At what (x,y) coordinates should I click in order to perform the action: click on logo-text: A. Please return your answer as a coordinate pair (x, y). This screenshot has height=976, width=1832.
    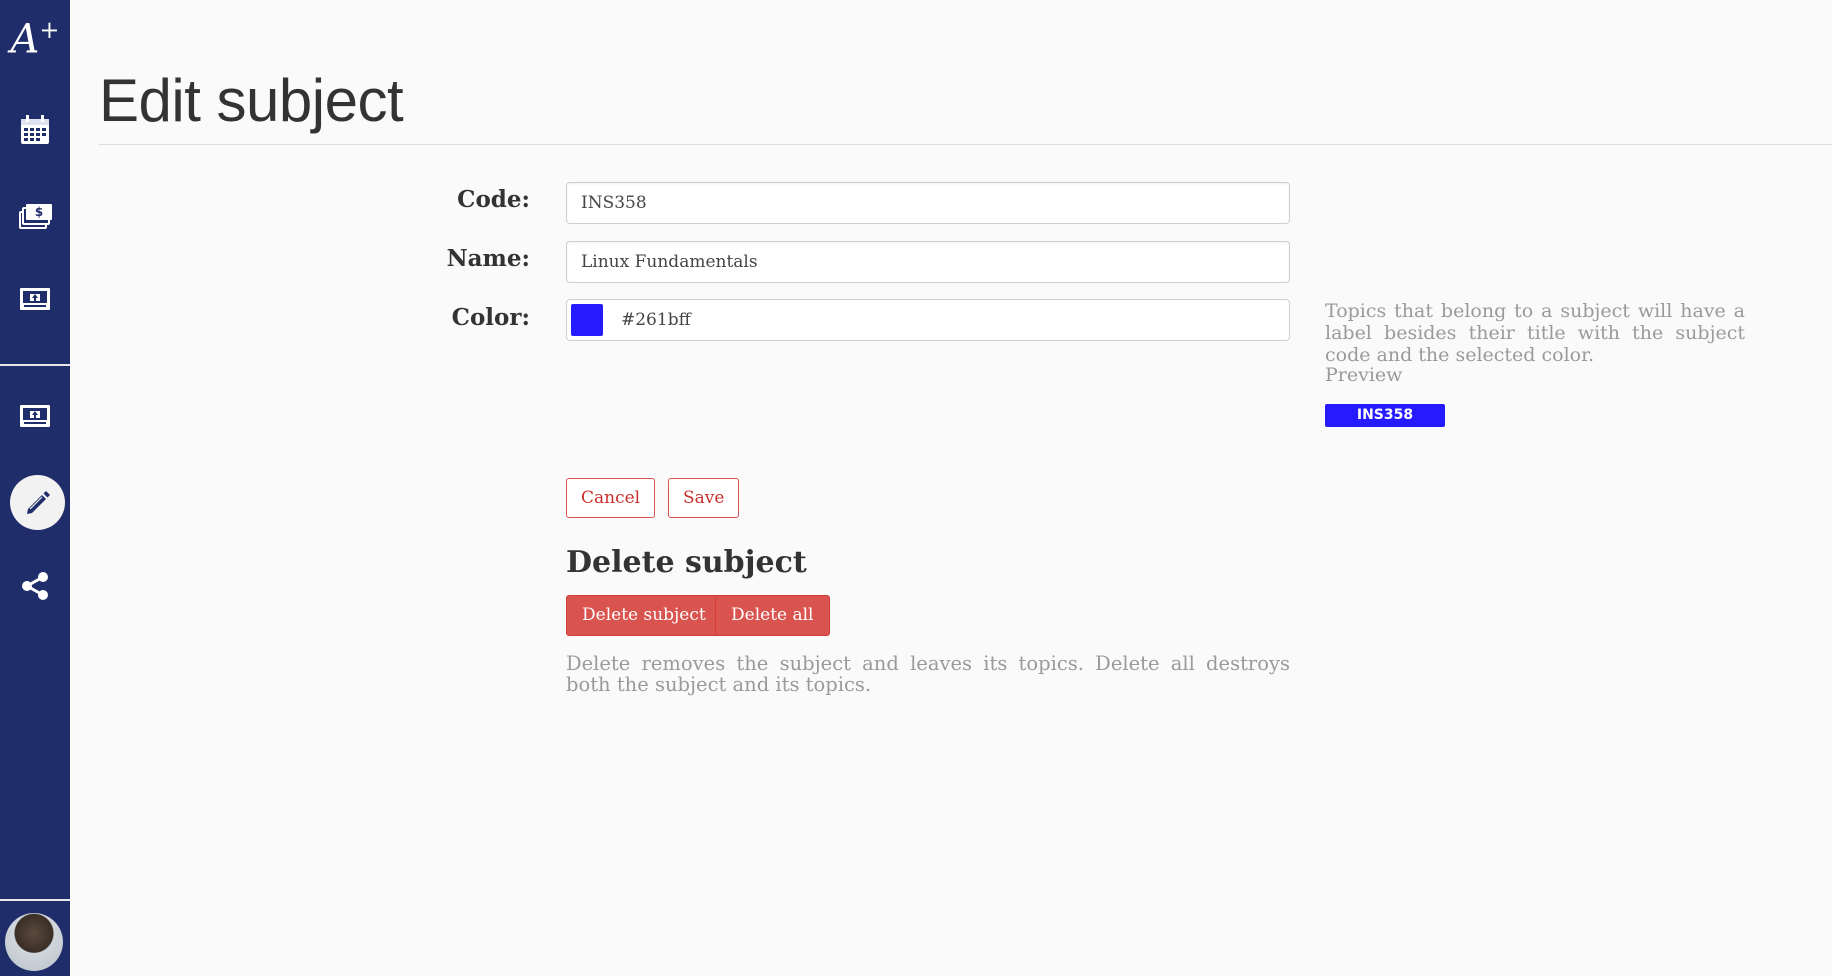
    Looking at the image, I should click on (25, 39).